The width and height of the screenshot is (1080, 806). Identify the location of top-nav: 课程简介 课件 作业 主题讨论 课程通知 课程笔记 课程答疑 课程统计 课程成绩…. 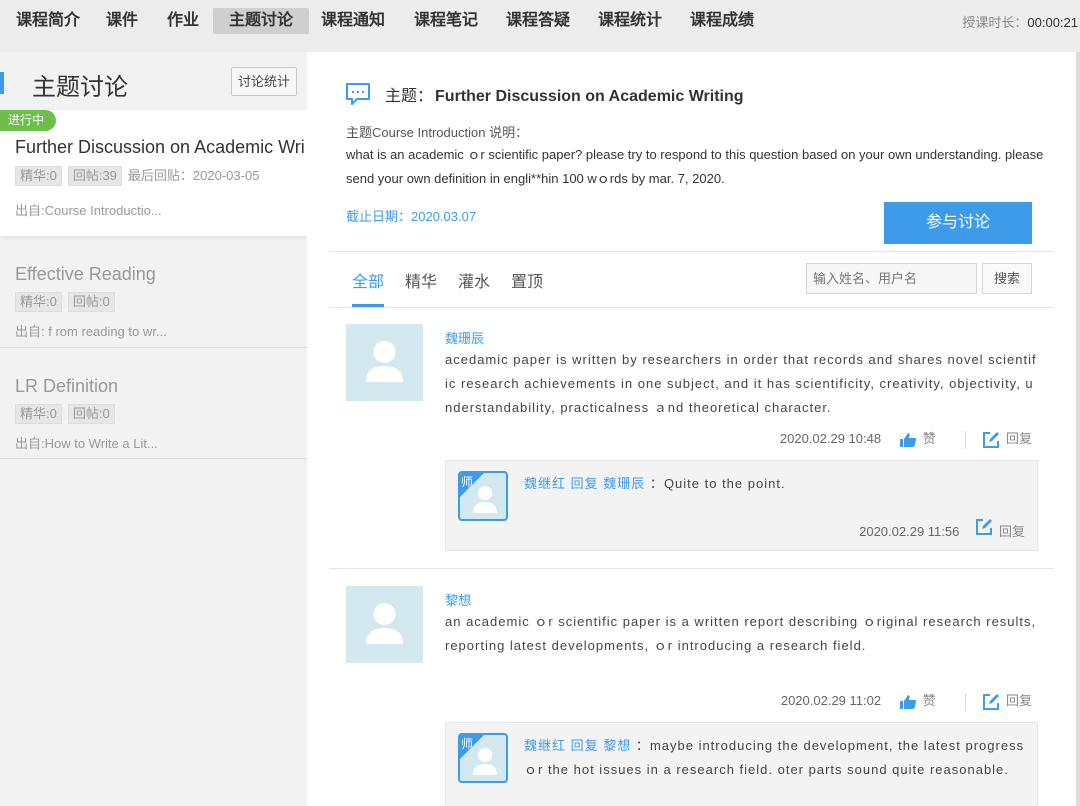
(540, 21).